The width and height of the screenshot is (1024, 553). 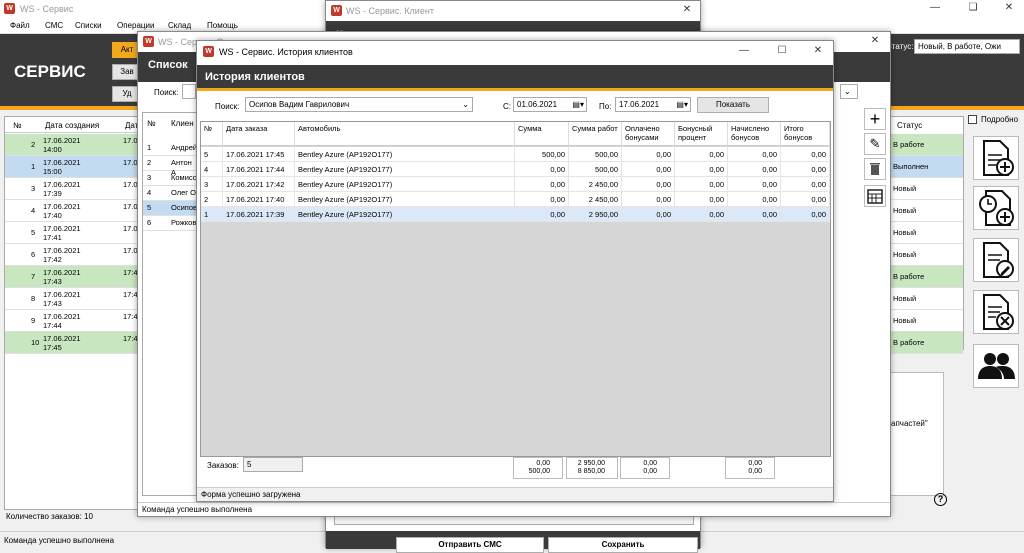 I want to click on menu-warehouse: Склад, so click(x=179, y=25).